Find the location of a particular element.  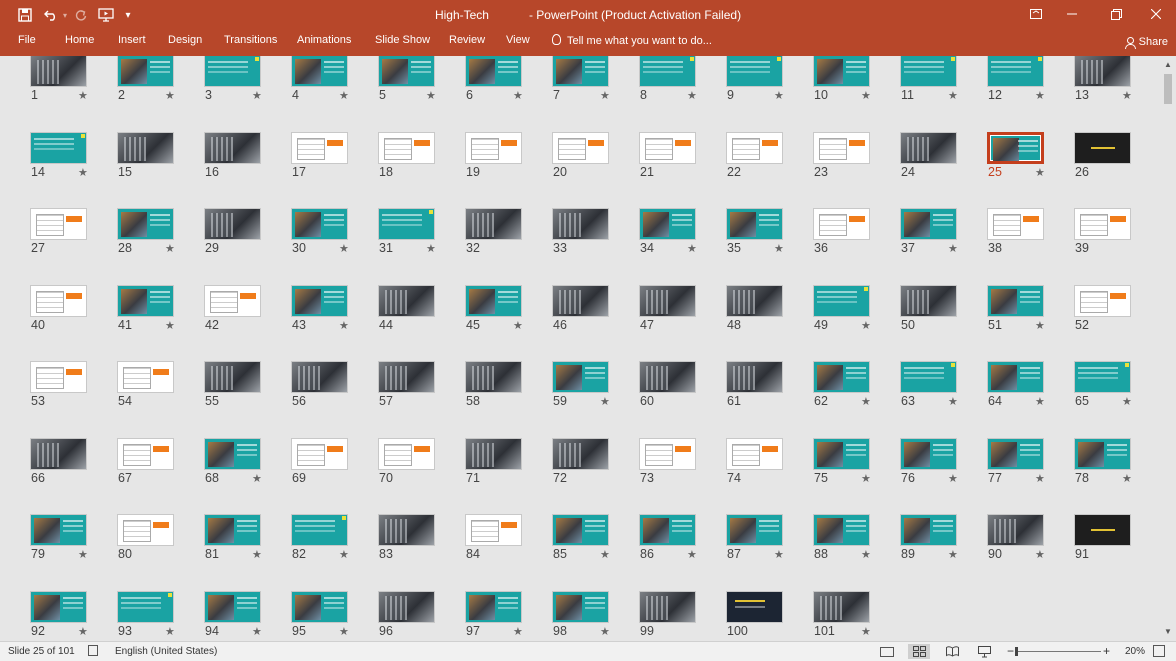

slide-thumbnail-item: 96 is located at coordinates (421, 616).